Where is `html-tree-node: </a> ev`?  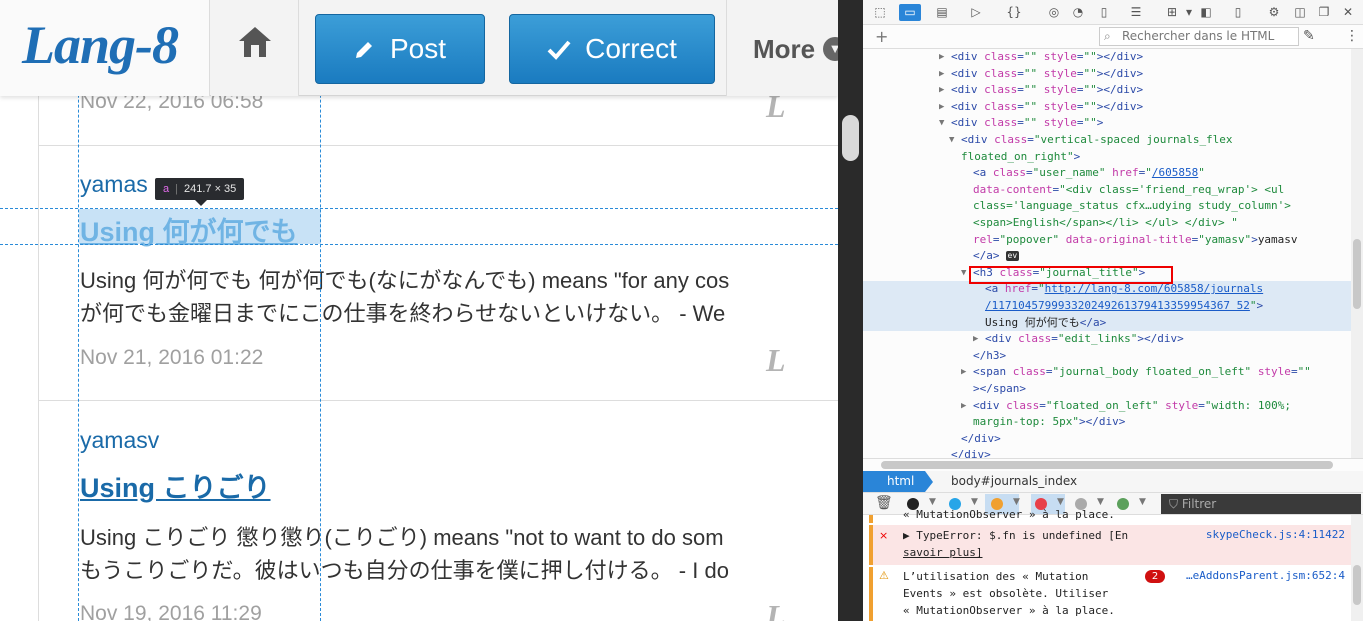 html-tree-node: </a> ev is located at coordinates (1113, 256).